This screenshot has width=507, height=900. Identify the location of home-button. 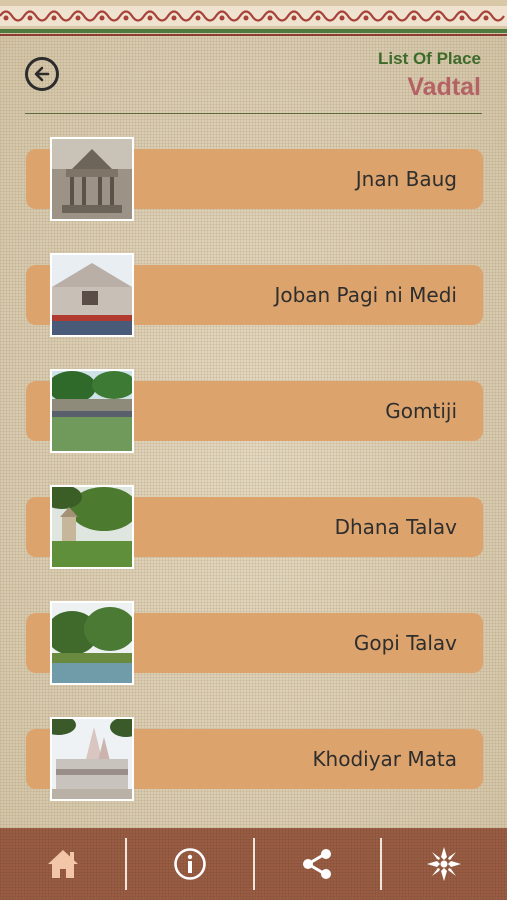
(62, 864).